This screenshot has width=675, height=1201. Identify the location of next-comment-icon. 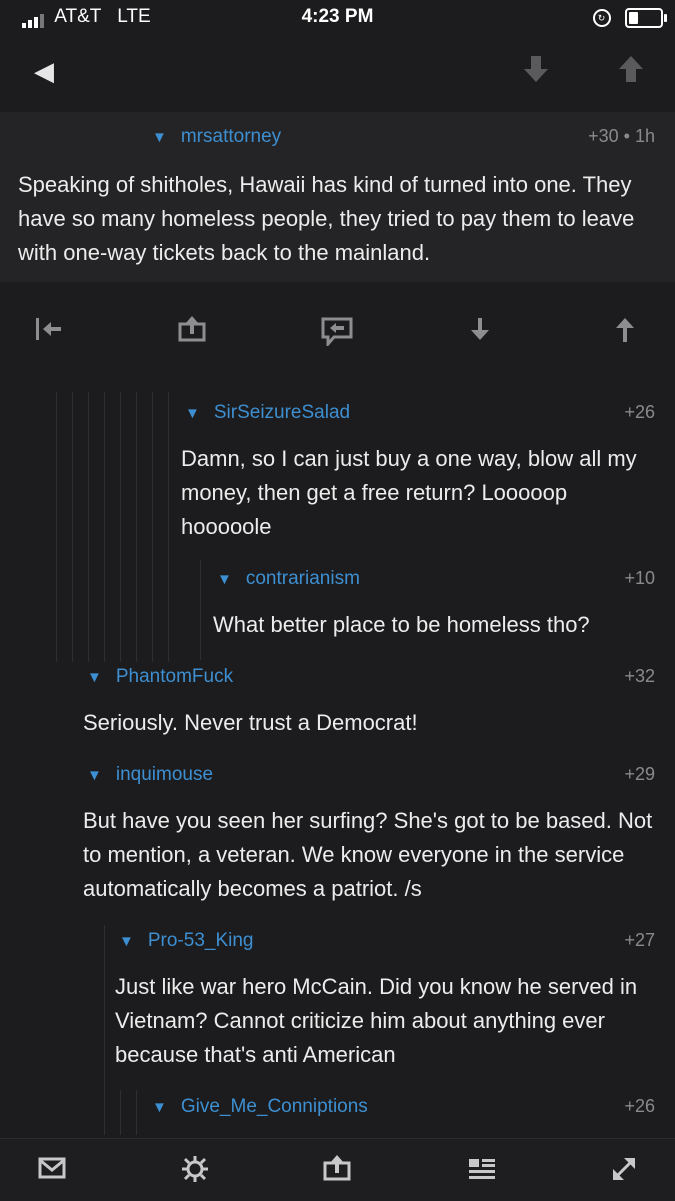
(480, 331).